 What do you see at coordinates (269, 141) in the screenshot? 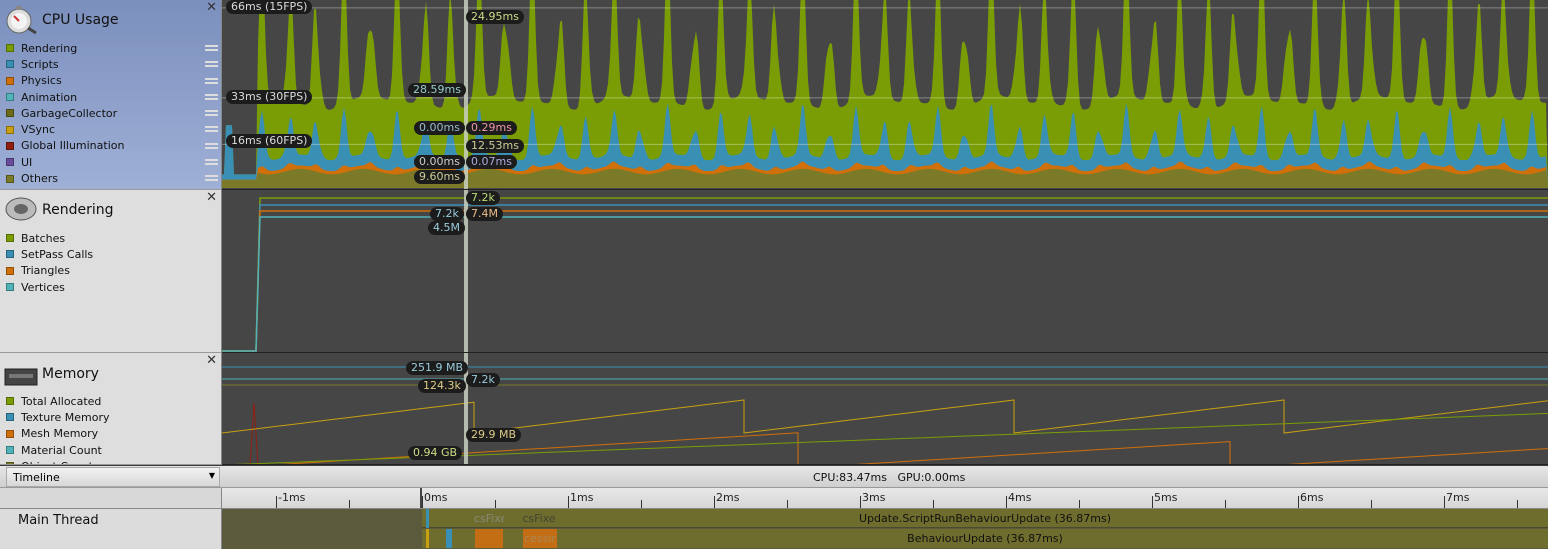
I see `guide-label: 16ms (60FPS)` at bounding box center [269, 141].